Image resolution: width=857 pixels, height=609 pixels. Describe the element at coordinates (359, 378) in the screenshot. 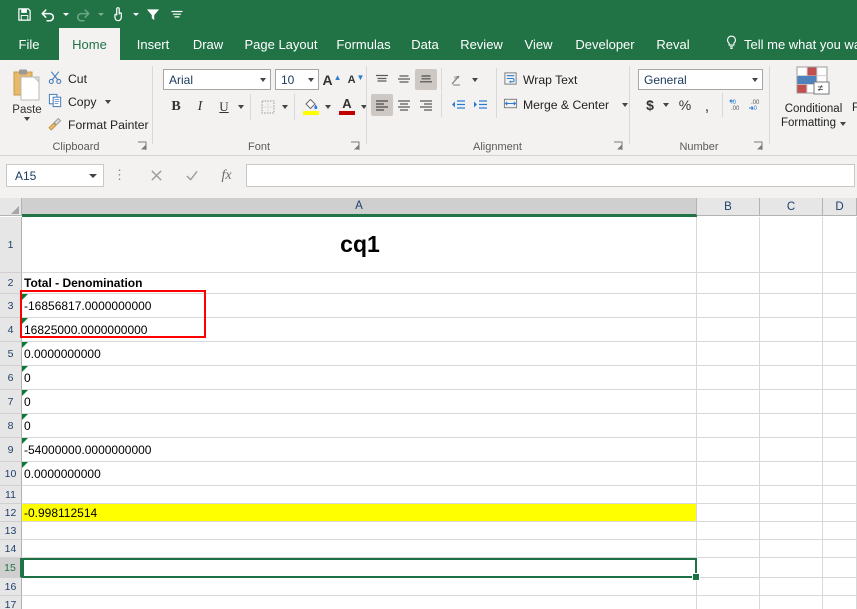

I see `cell-A6: 0` at that location.